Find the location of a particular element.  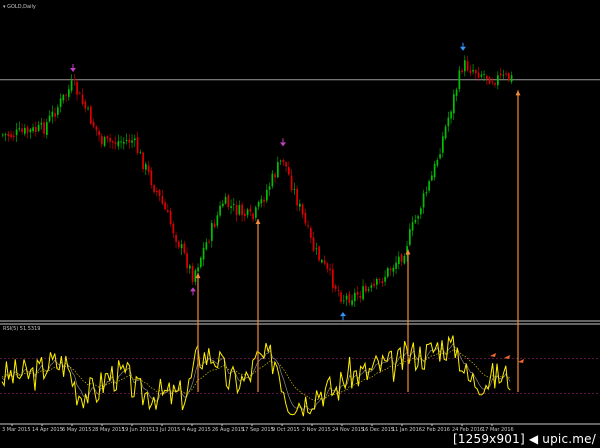

x-tick-label: 24 Nov 2015 is located at coordinates (348, 430).